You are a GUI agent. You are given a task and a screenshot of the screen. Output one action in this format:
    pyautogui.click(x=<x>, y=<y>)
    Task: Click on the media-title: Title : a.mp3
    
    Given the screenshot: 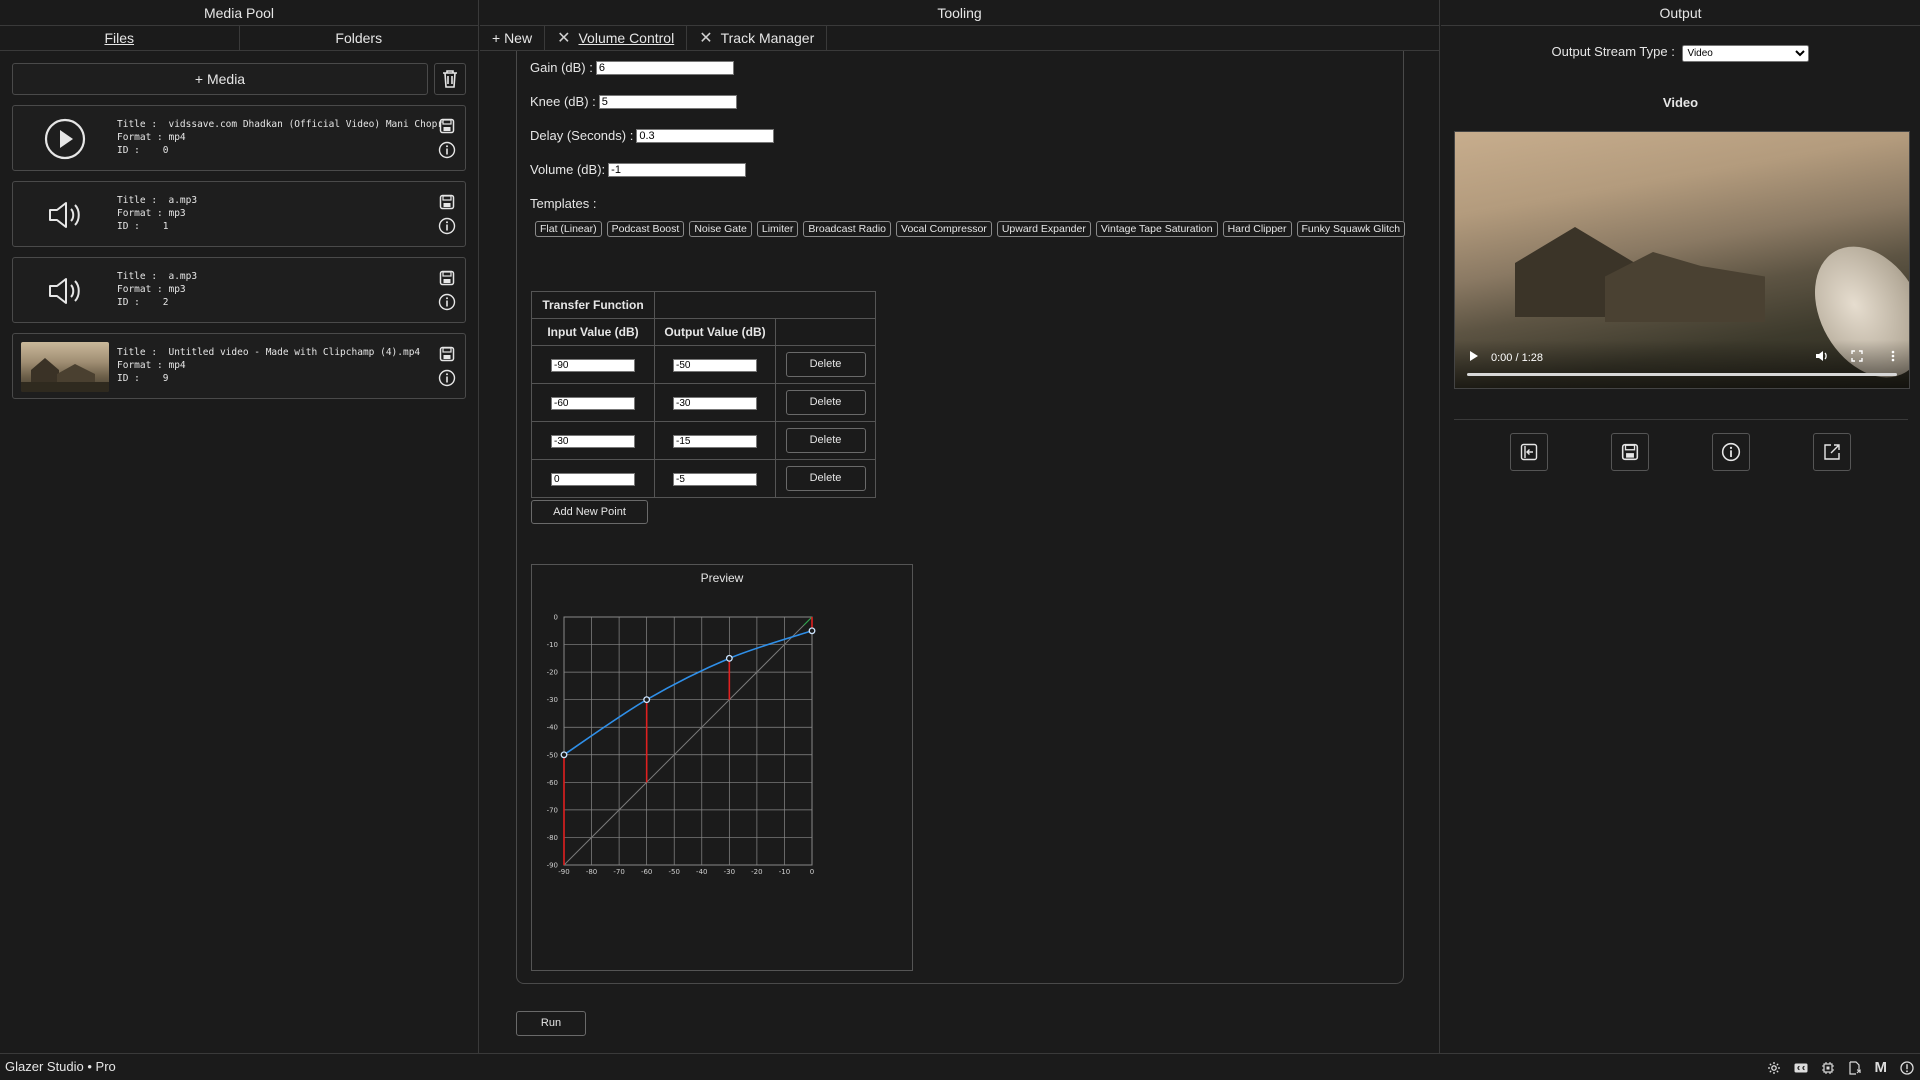 What is the action you would take?
    pyautogui.click(x=157, y=200)
    